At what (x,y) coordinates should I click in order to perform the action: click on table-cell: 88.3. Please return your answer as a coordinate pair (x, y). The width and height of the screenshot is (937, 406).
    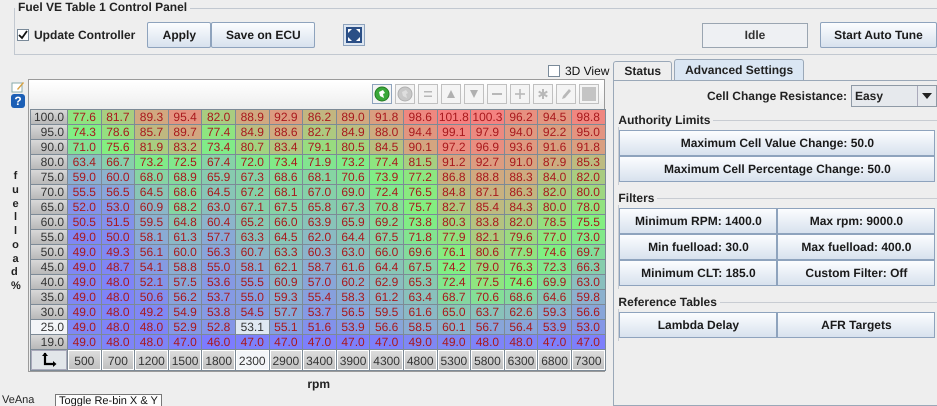
    Looking at the image, I should click on (521, 177).